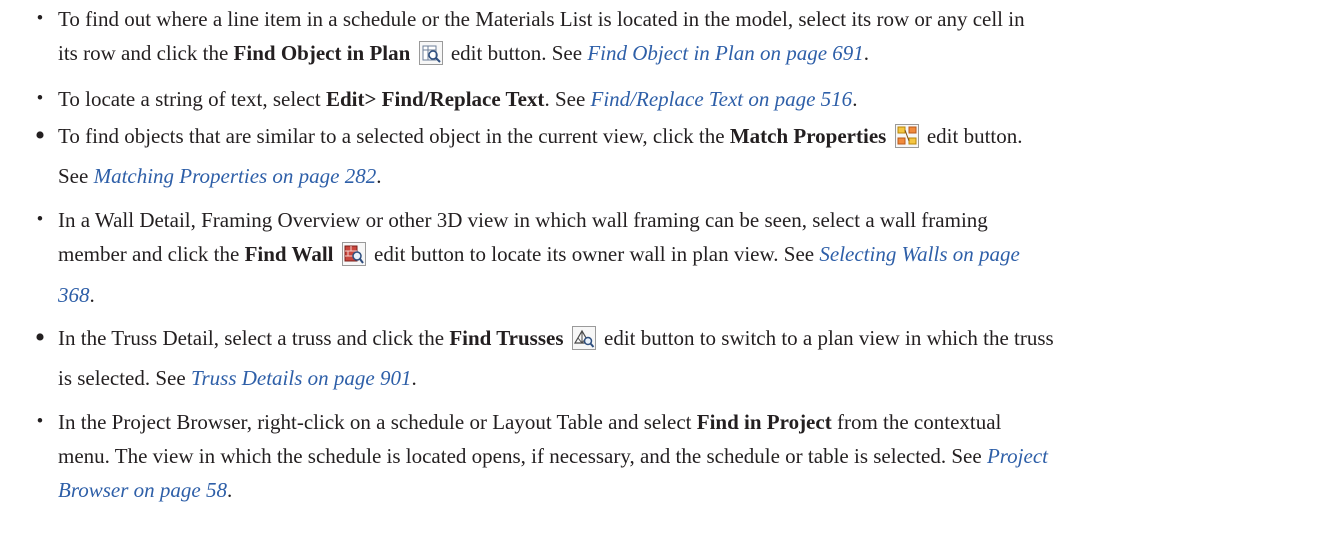 The image size is (1335, 538). I want to click on page-reference-link: 368, so click(74, 295).